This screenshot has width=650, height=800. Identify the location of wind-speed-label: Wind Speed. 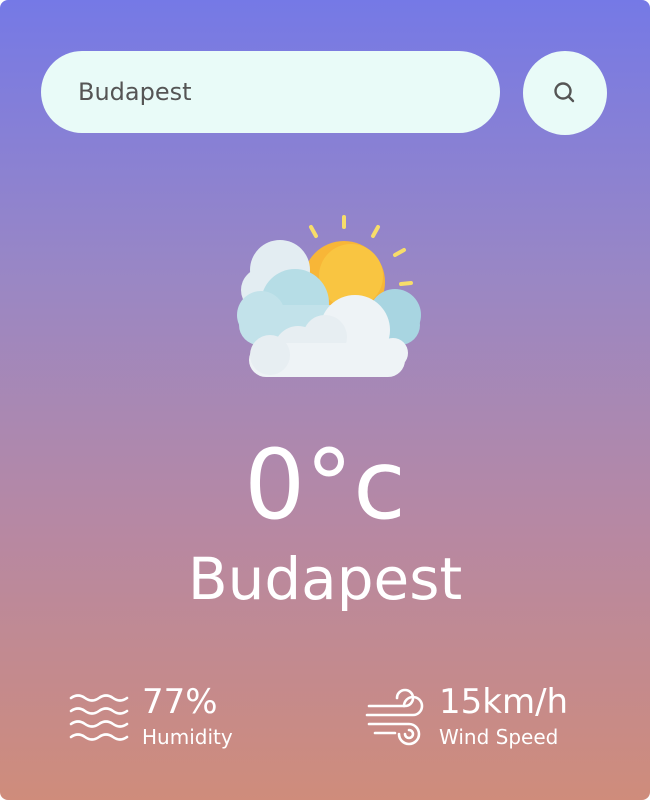
(499, 737).